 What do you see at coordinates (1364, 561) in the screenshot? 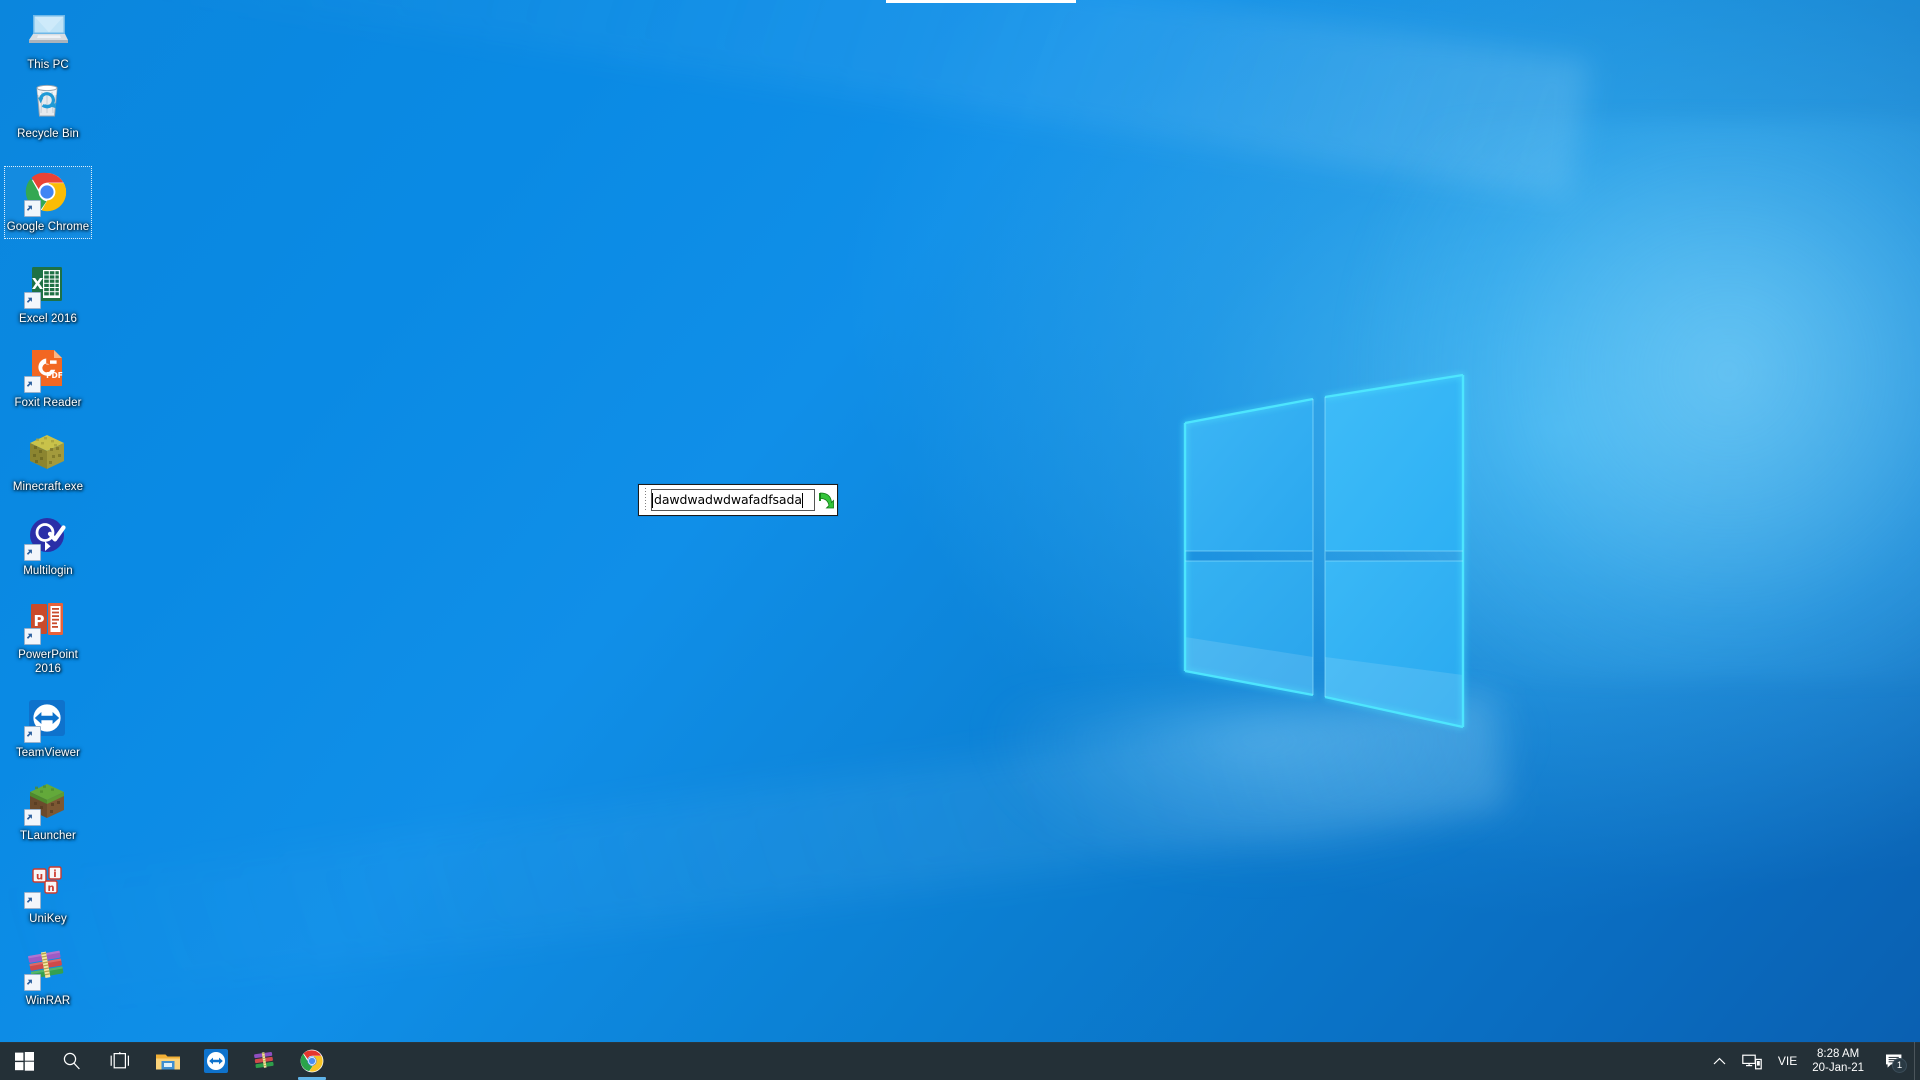
I see `windows-hero-logo` at bounding box center [1364, 561].